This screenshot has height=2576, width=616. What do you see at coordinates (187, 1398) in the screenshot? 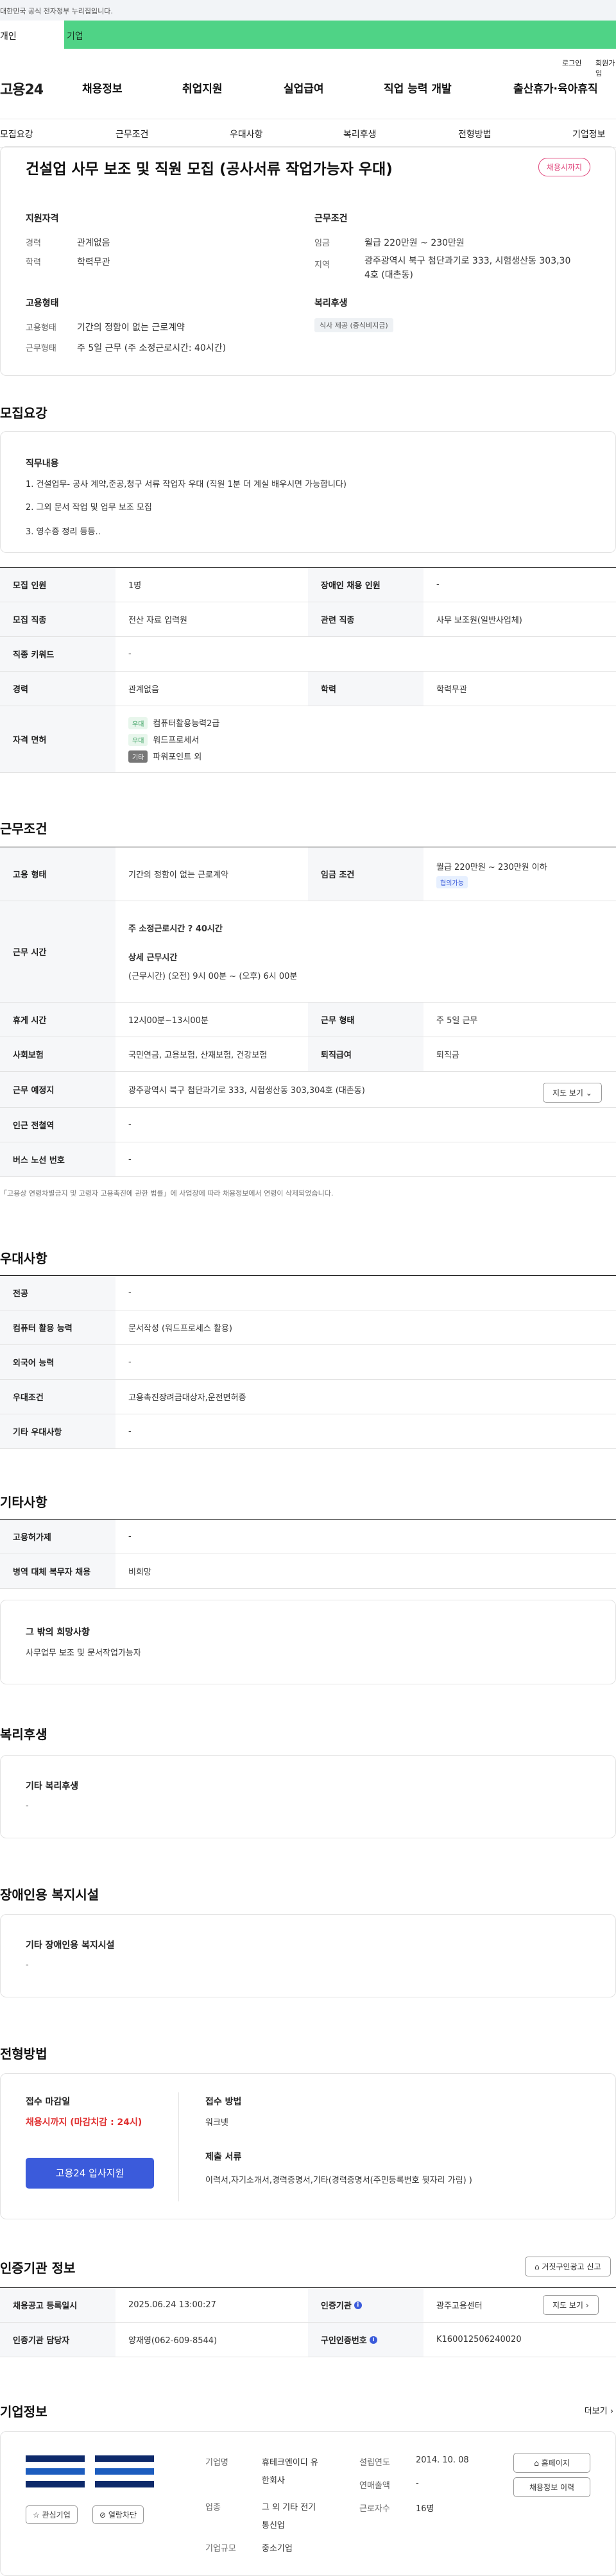
I see `pref-cond-value: 고용촉진장려금대상자,운전면허증` at bounding box center [187, 1398].